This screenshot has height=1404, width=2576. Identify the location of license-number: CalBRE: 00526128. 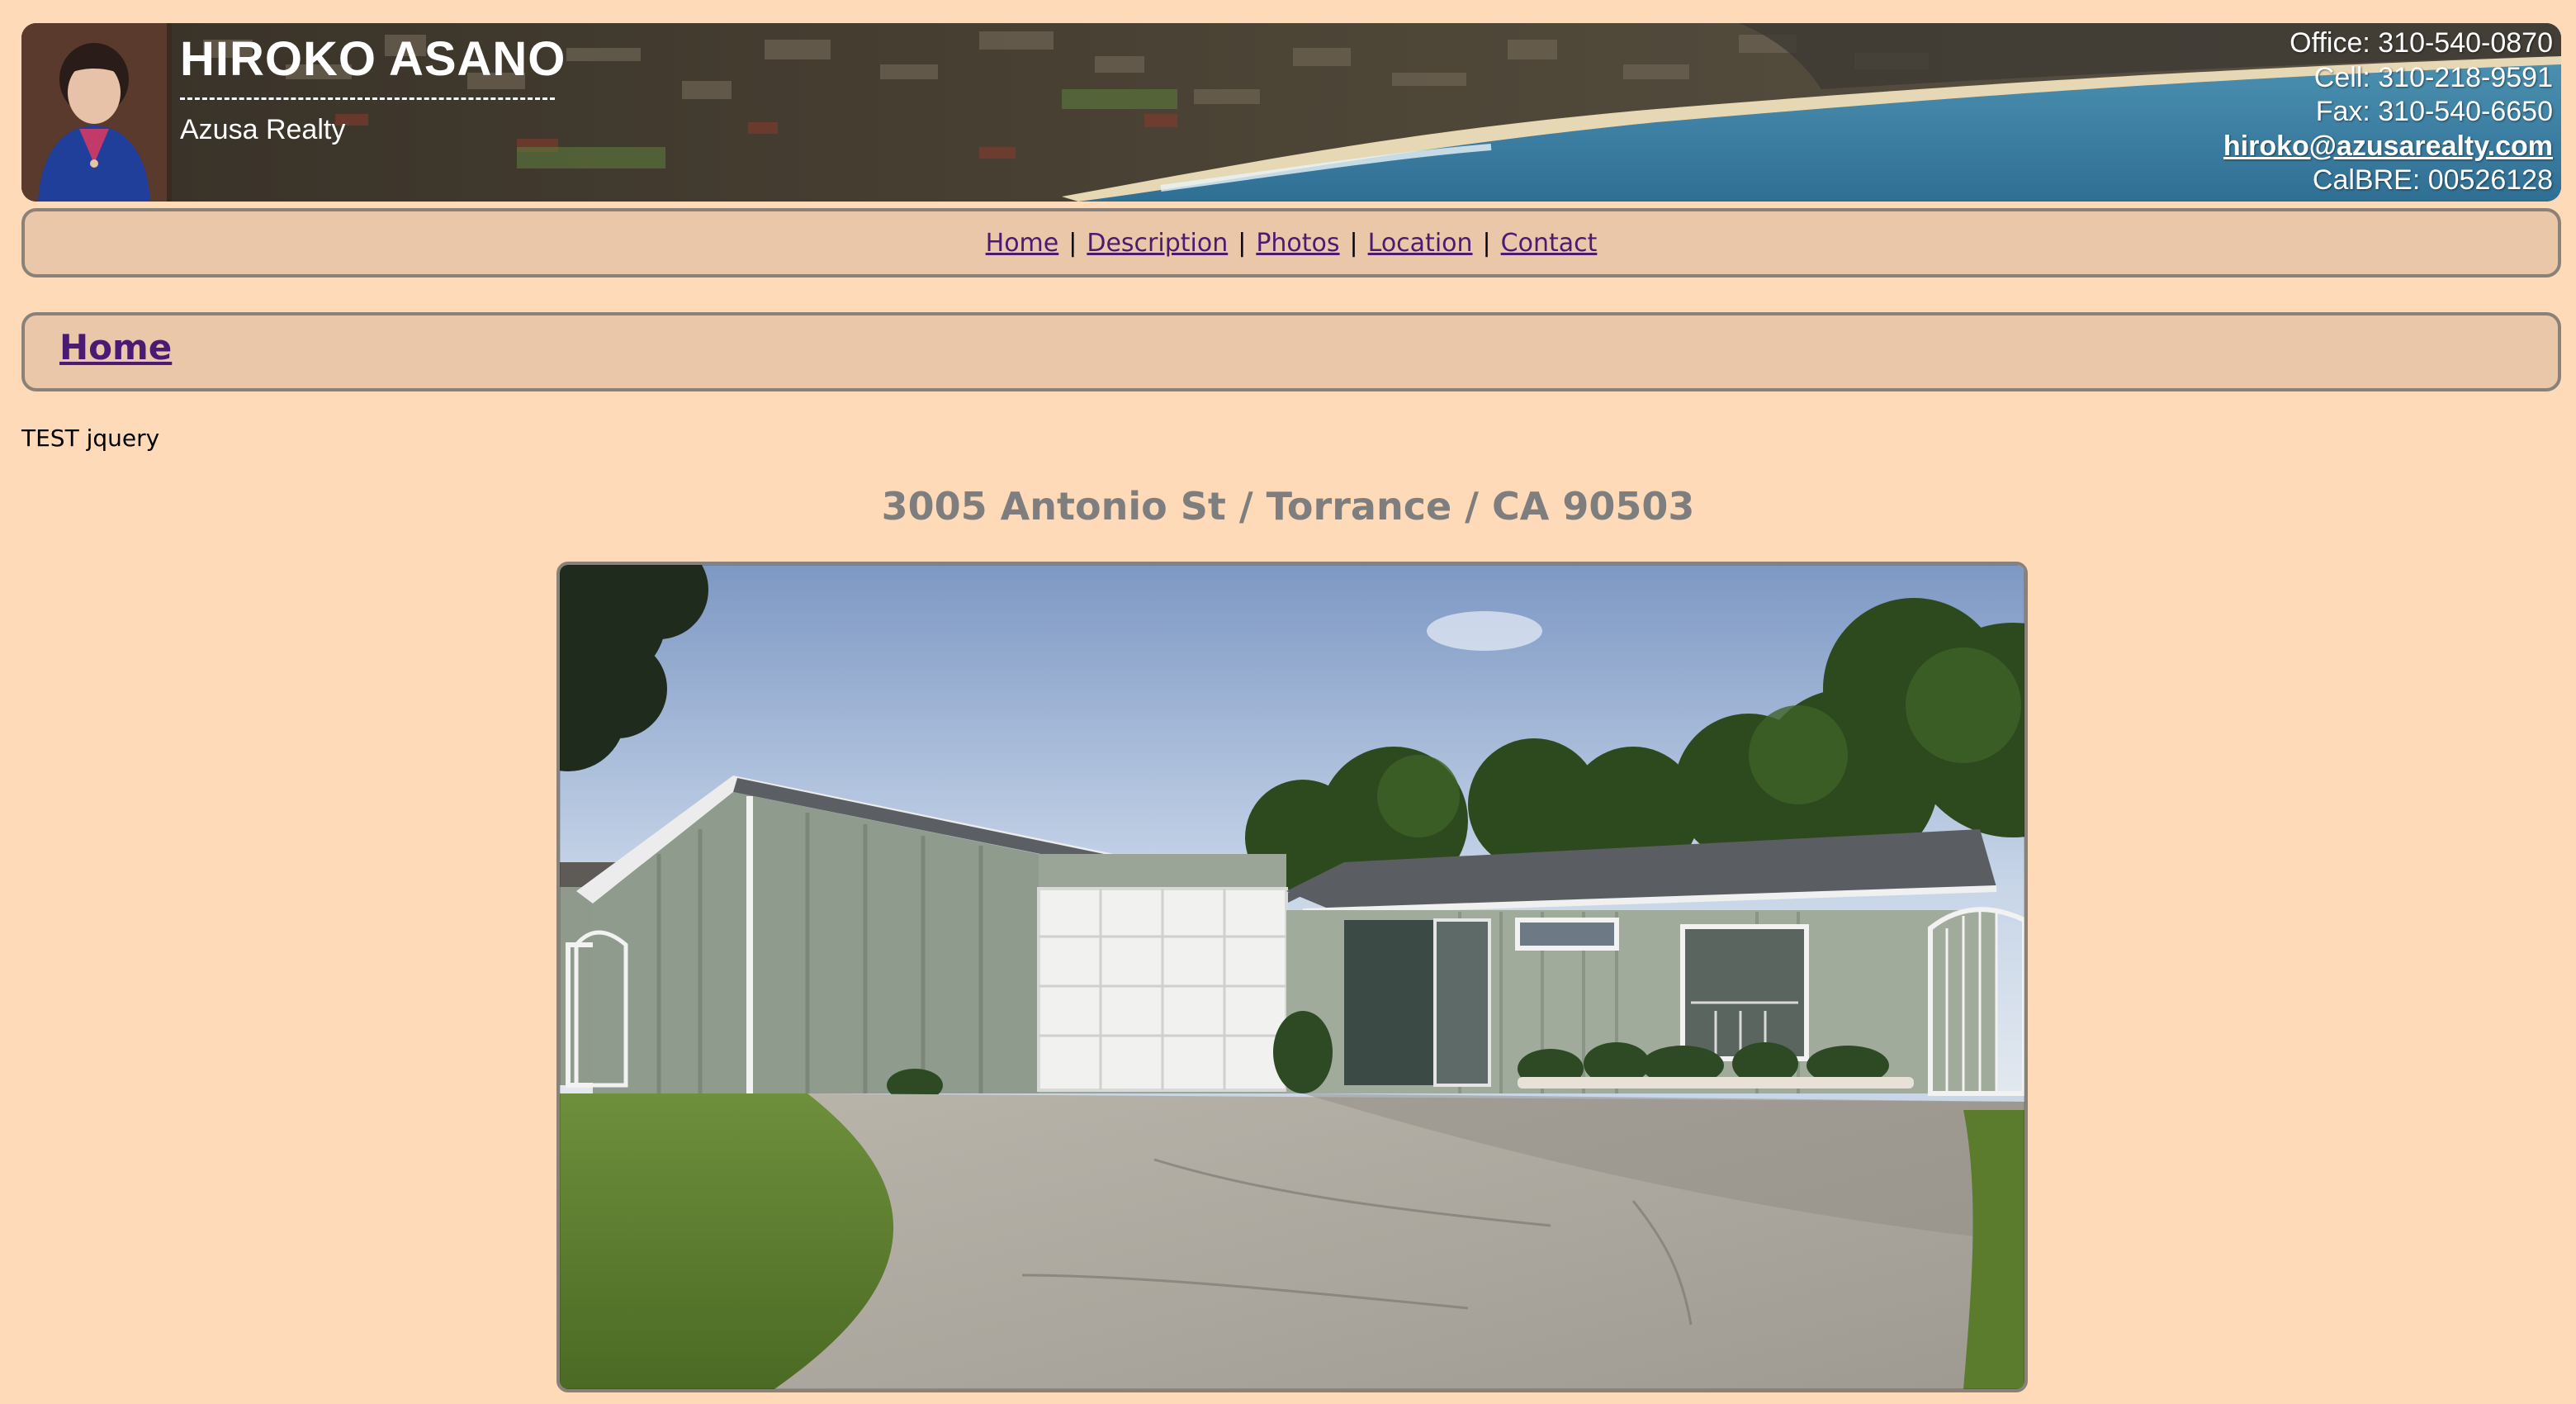
(2432, 180).